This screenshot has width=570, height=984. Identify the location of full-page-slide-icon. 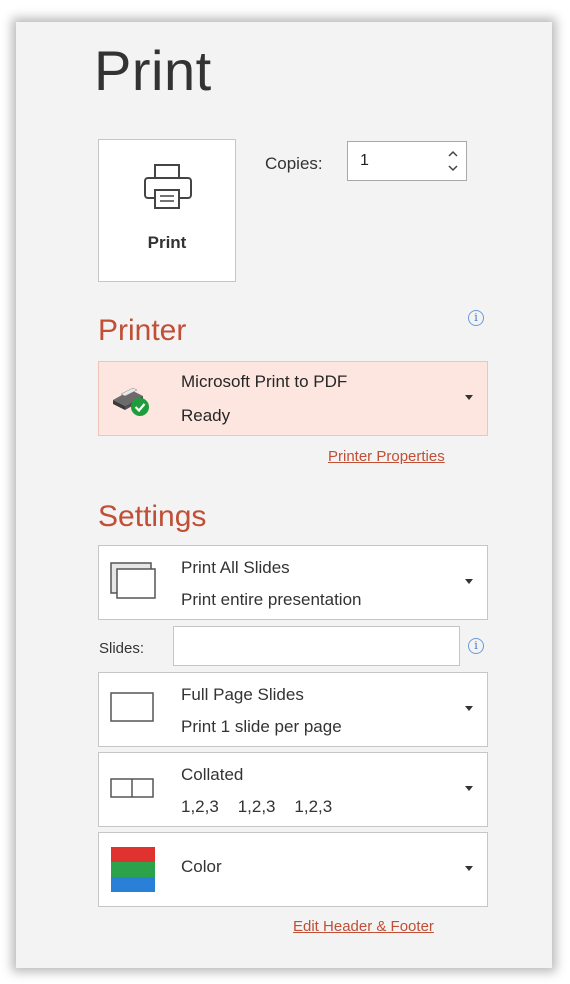
(133, 709).